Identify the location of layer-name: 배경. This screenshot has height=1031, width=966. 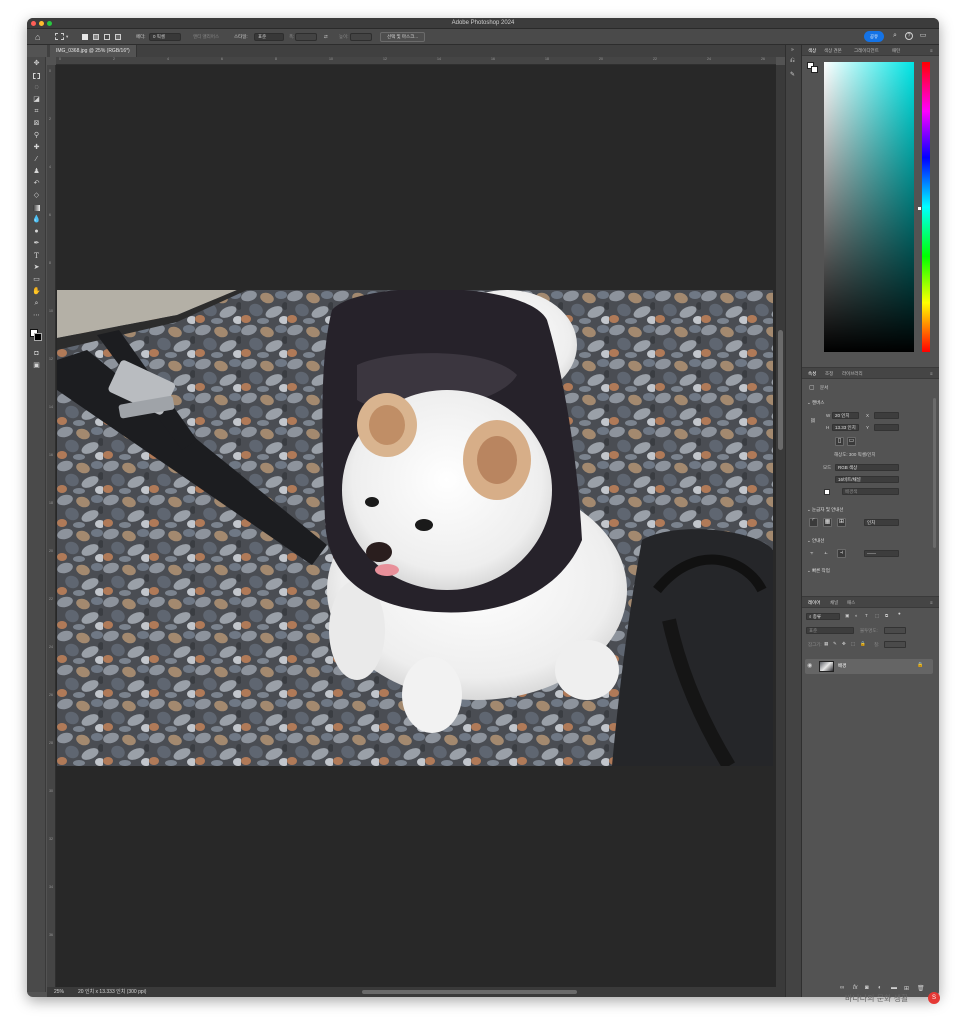
(842, 666).